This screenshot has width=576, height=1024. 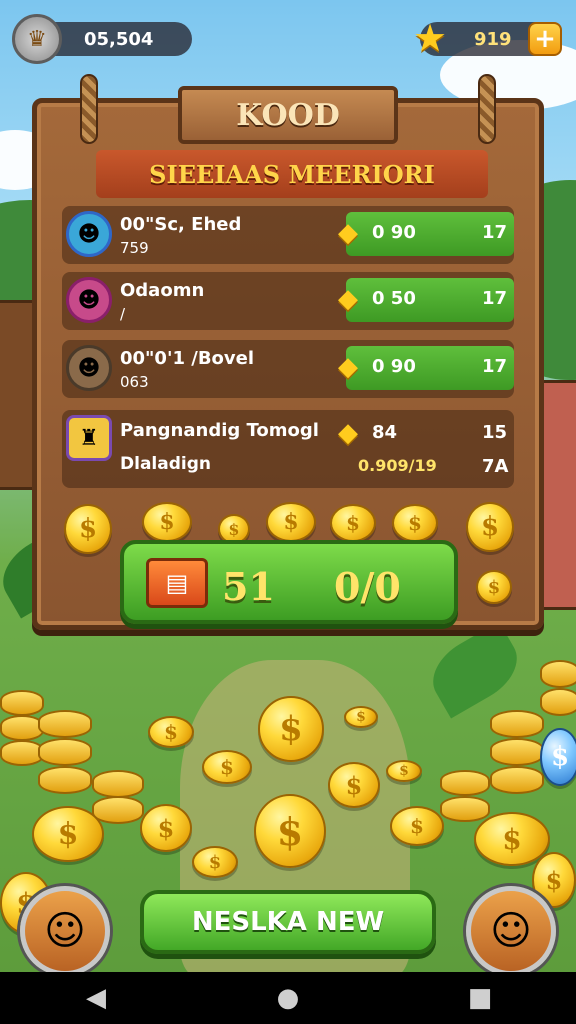 What do you see at coordinates (475, 670) in the screenshot?
I see `leaf` at bounding box center [475, 670].